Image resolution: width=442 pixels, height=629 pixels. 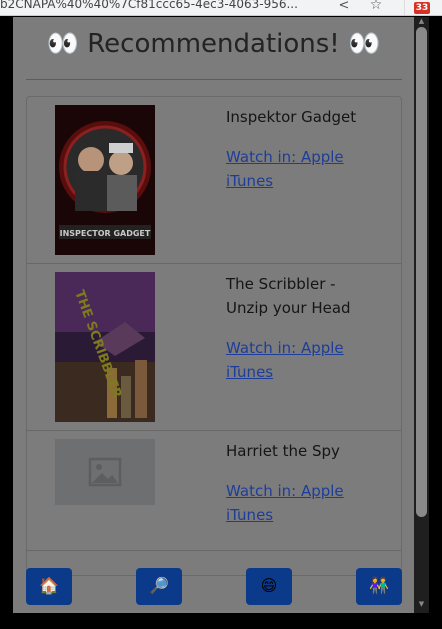 I want to click on image-placeholder-icon, so click(x=105, y=472).